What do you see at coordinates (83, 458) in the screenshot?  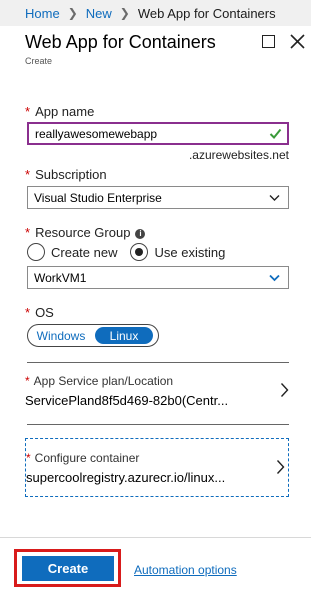 I see `configure-container-label: * Configure container` at bounding box center [83, 458].